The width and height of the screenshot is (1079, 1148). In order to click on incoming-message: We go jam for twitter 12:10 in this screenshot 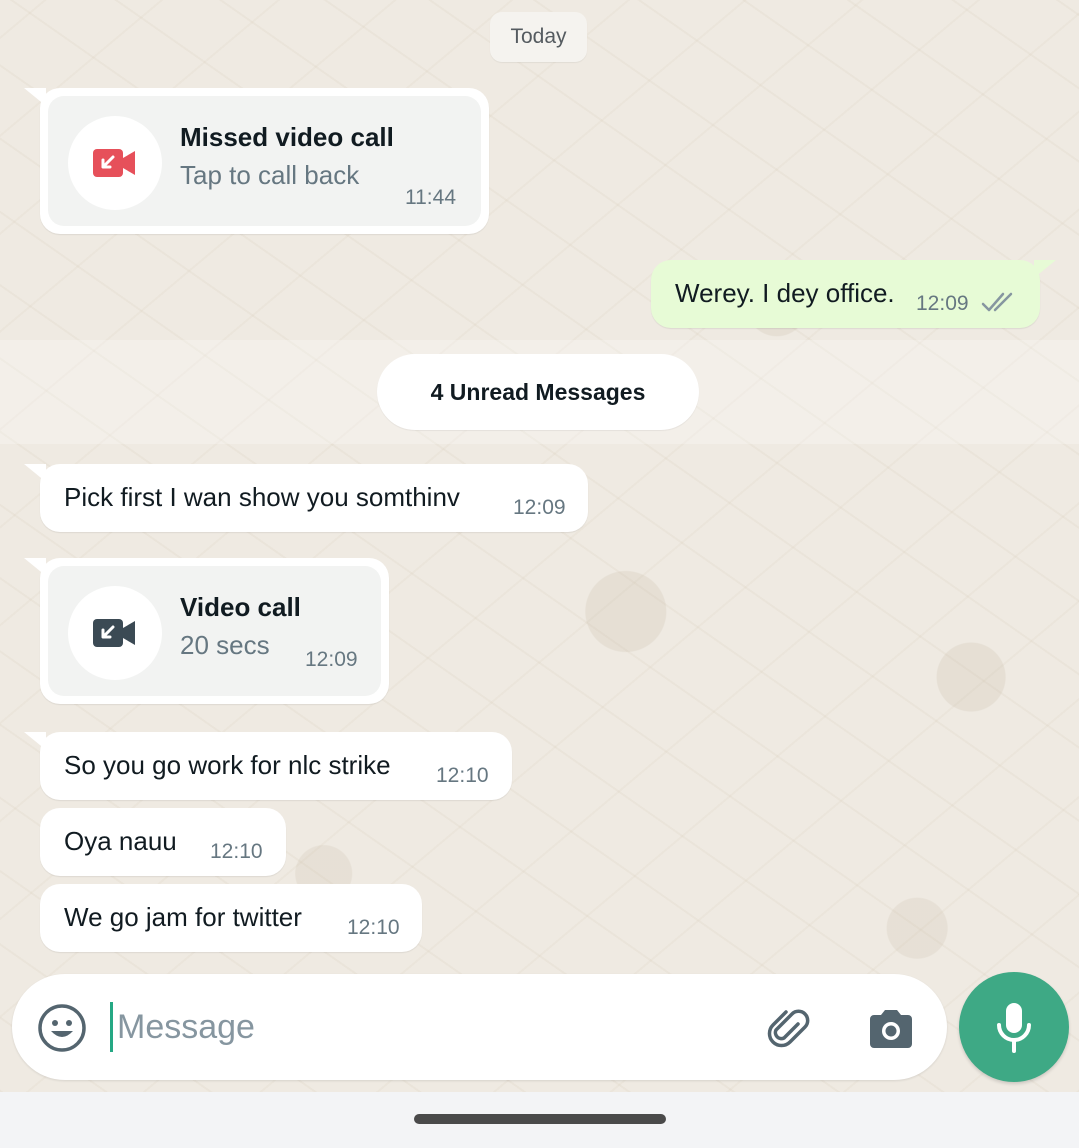, I will do `click(231, 918)`.